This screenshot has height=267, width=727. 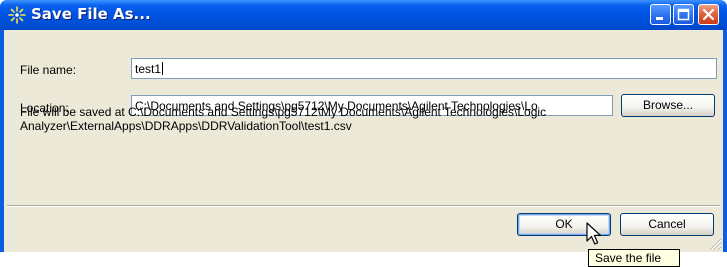 What do you see at coordinates (634, 258) in the screenshot?
I see `tooltip: Save the file` at bounding box center [634, 258].